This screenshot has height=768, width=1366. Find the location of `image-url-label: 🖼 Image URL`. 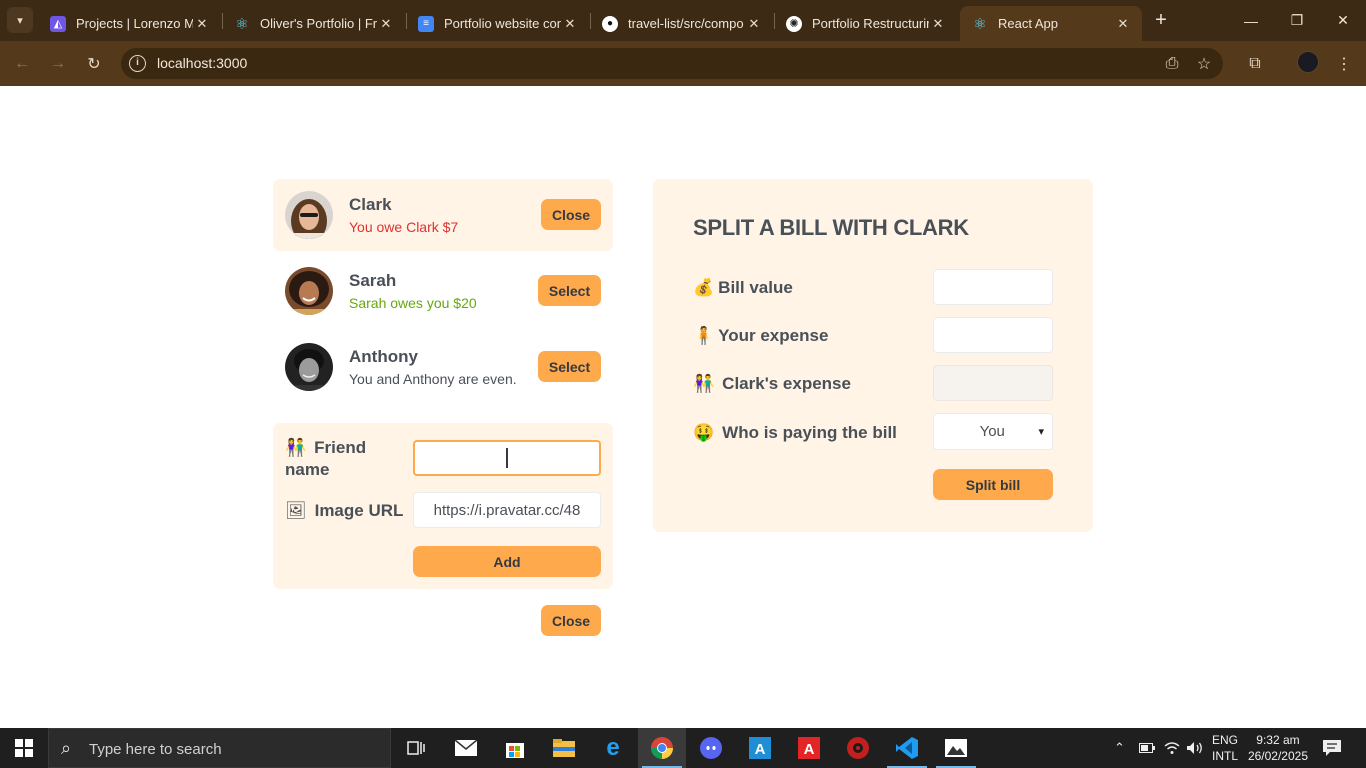

image-url-label: 🖼 Image URL is located at coordinates (344, 510).